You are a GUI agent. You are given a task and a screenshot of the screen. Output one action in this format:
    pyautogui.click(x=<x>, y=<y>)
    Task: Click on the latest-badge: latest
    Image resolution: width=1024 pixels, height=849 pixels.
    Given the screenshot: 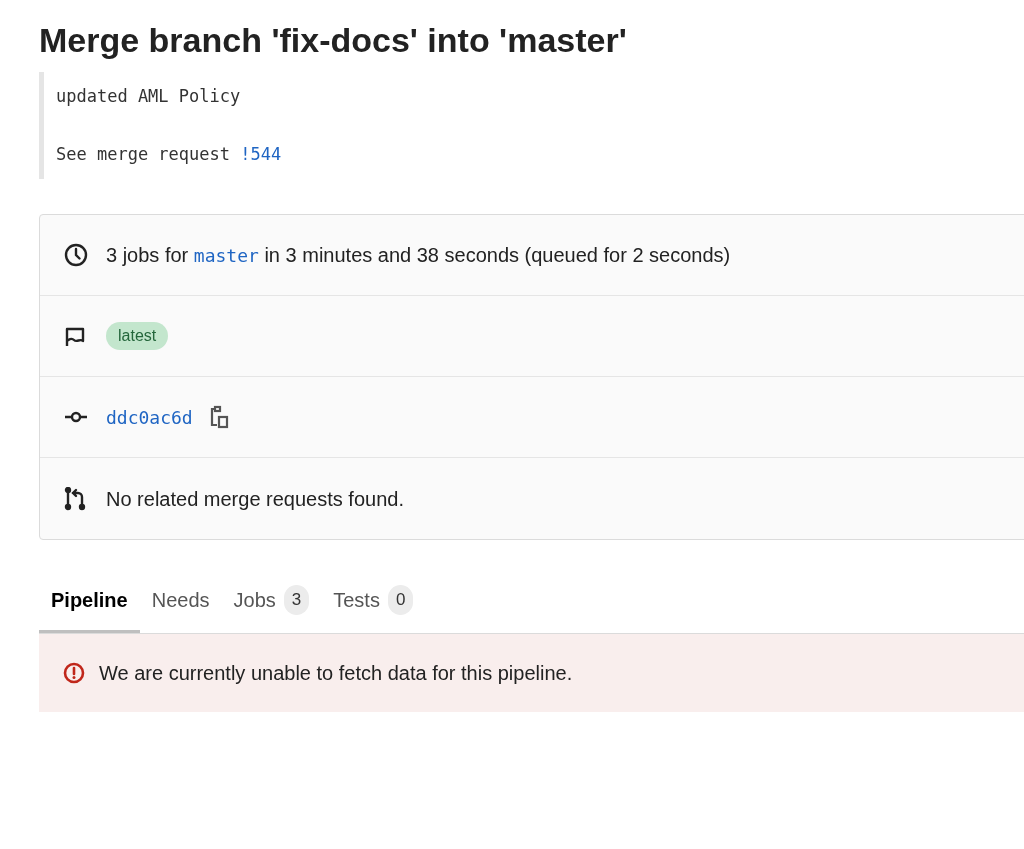 What is the action you would take?
    pyautogui.click(x=137, y=336)
    